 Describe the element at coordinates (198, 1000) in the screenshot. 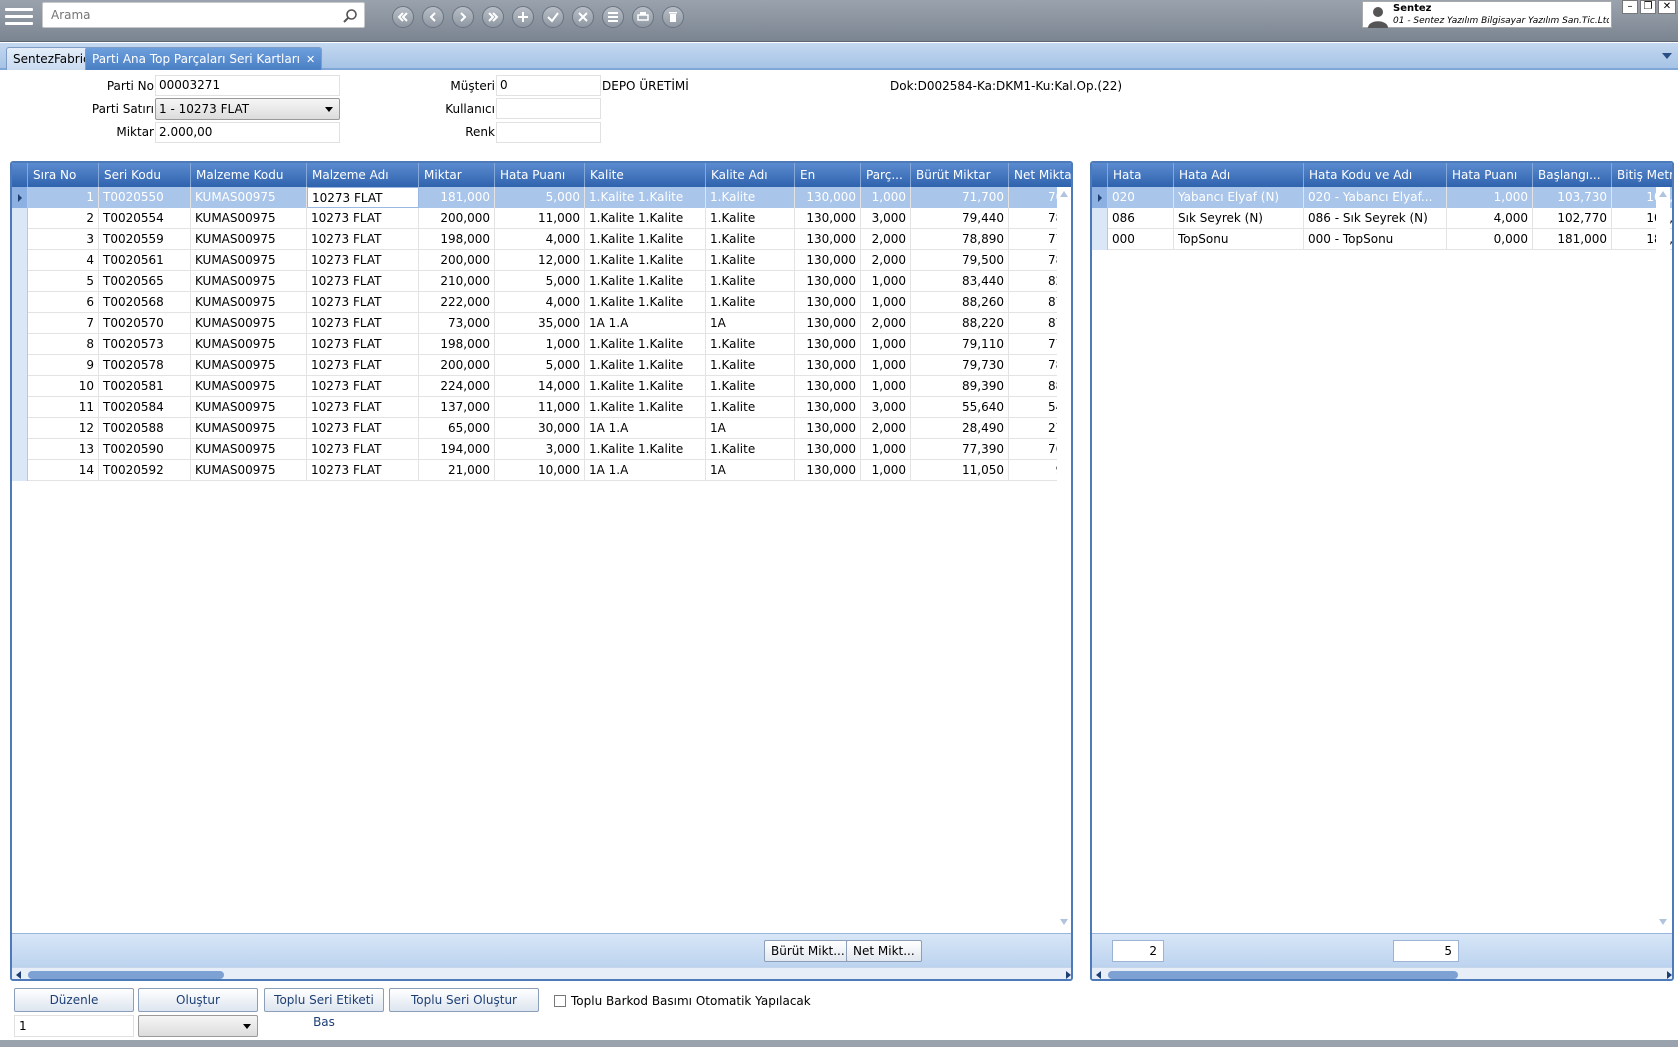

I see `olustur-button: Oluştur` at that location.